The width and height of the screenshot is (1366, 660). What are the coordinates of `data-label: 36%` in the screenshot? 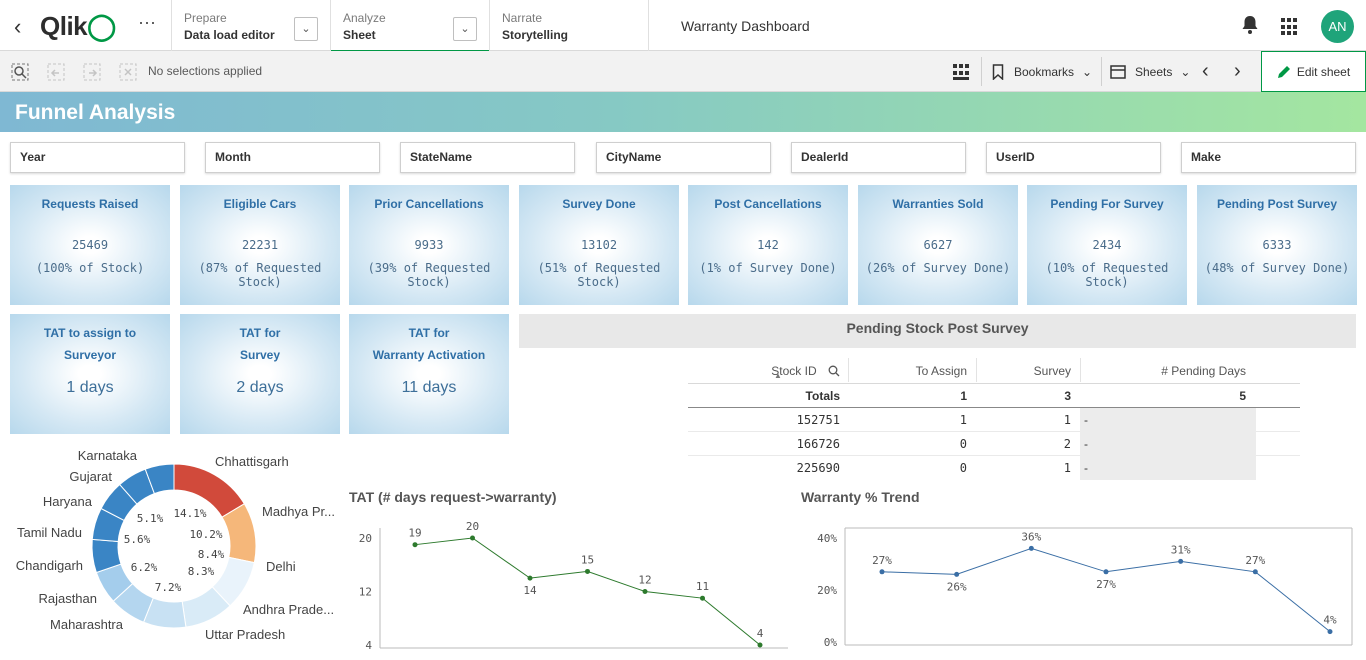 It's located at (1031, 536).